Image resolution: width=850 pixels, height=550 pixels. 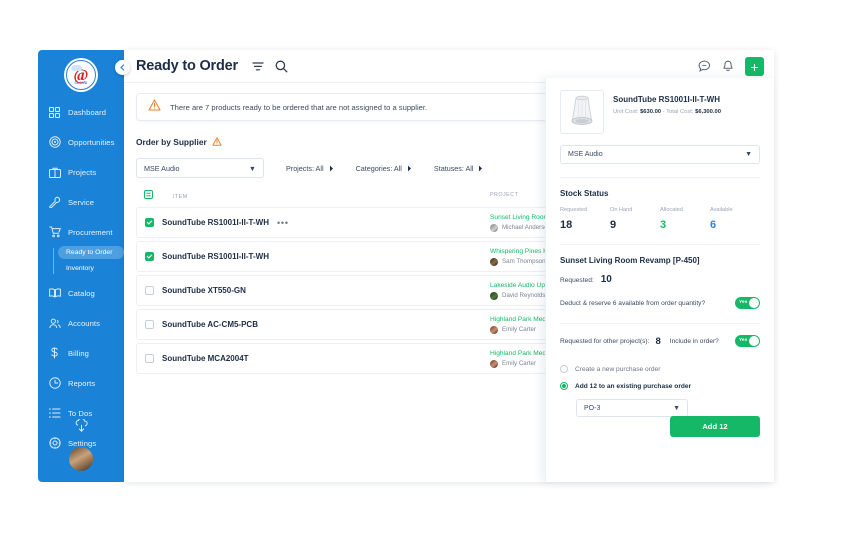 What do you see at coordinates (258, 66) in the screenshot?
I see `filter-icon` at bounding box center [258, 66].